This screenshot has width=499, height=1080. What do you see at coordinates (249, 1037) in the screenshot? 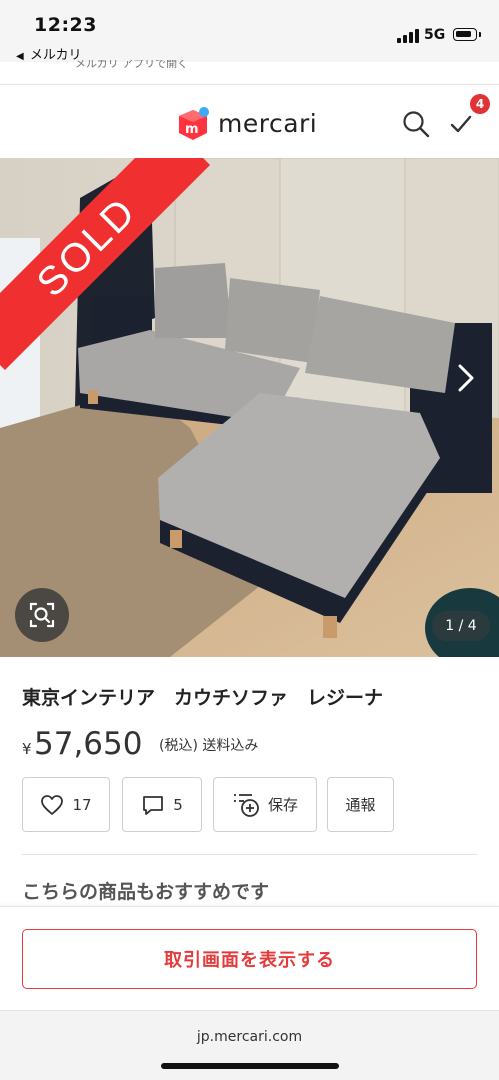
I see `url-text: jp.mercari.com` at bounding box center [249, 1037].